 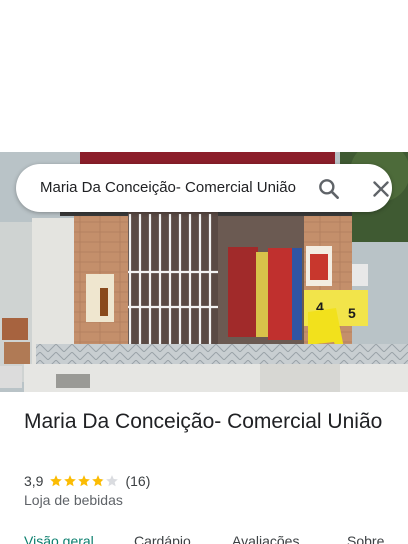 I want to click on rating-stars, so click(x=84, y=481).